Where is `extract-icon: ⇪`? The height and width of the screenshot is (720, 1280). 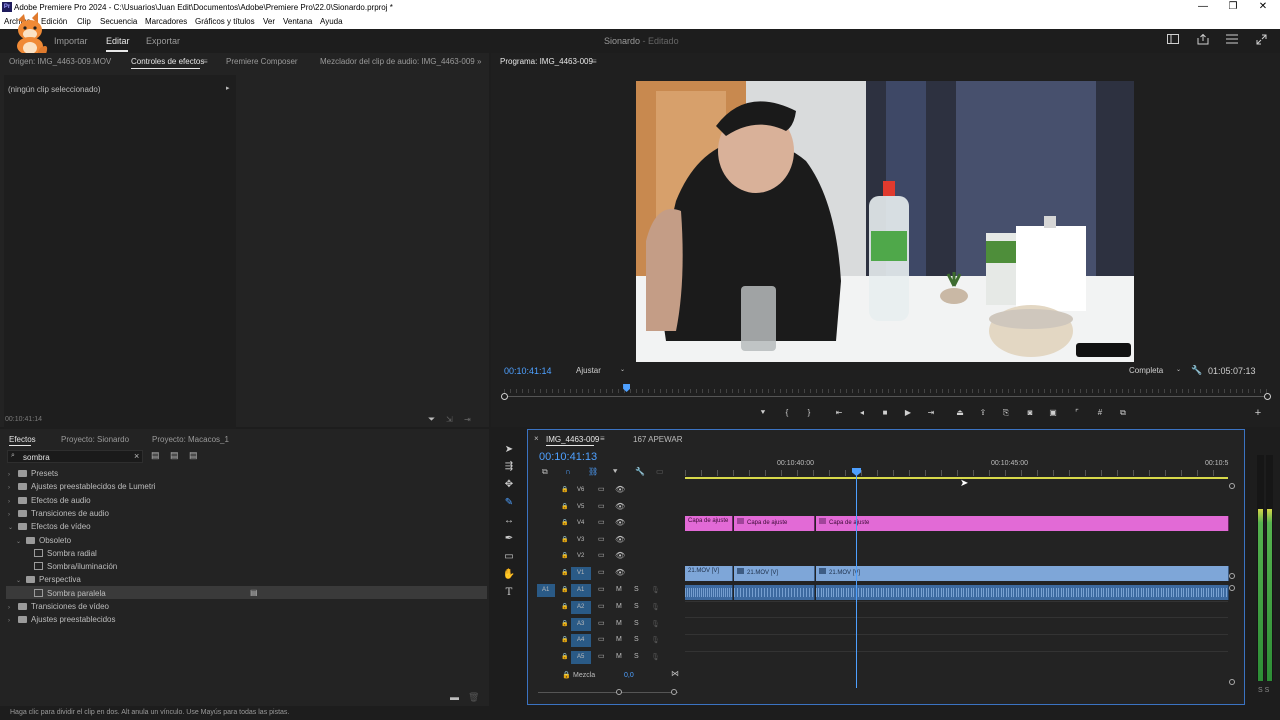 extract-icon: ⇪ is located at coordinates (983, 413).